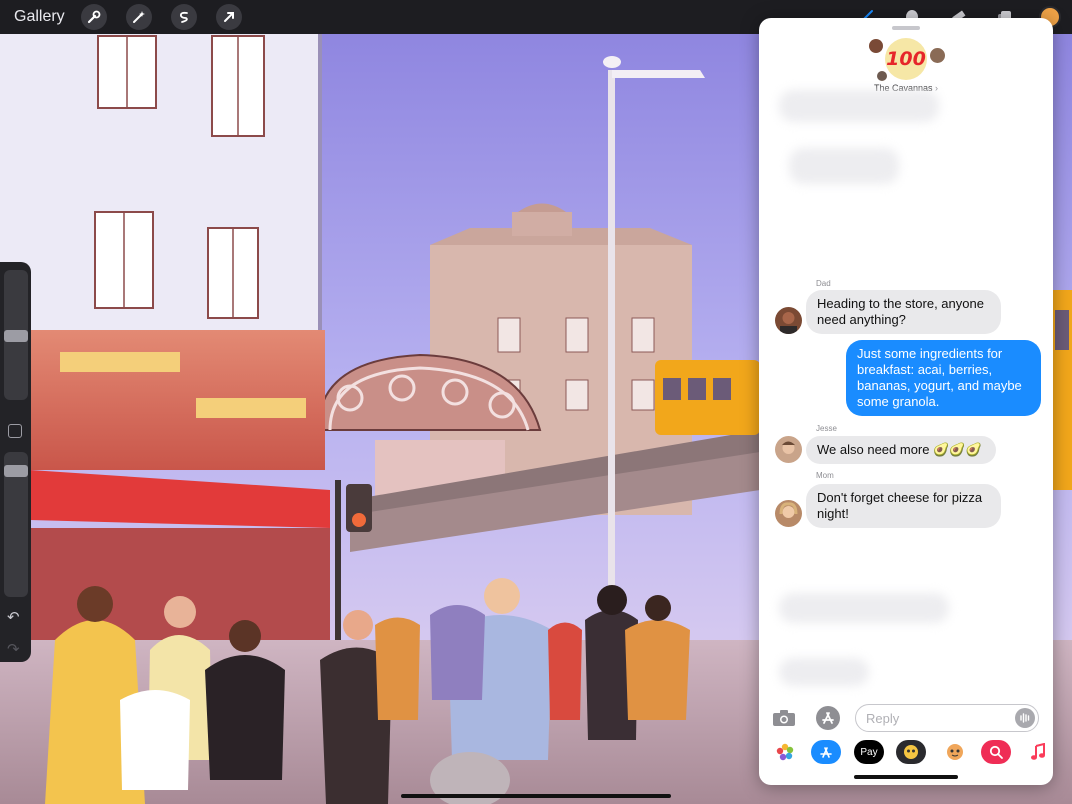 The width and height of the screenshot is (1072, 804). I want to click on selection-icon, so click(183, 17).